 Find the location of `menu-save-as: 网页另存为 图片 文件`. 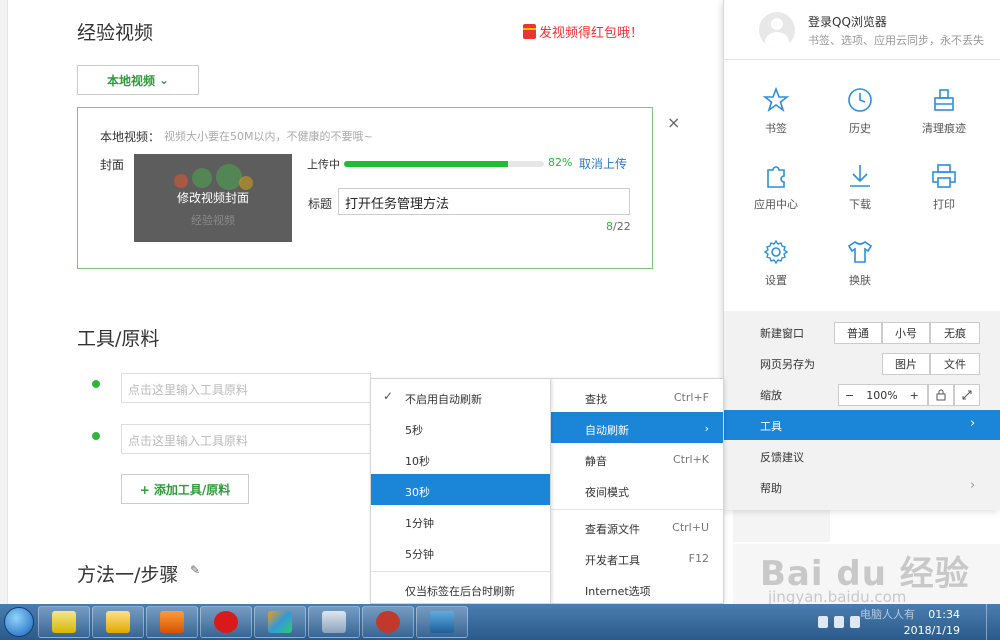

menu-save-as: 网页另存为 图片 文件 is located at coordinates (862, 363).